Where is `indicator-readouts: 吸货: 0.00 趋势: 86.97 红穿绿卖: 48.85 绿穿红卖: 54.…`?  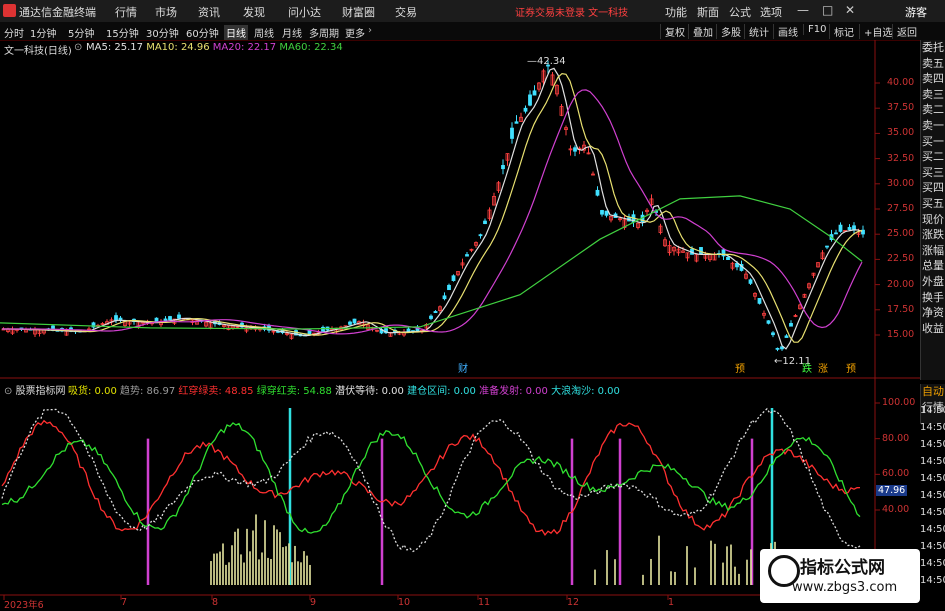 indicator-readouts: 吸货: 0.00 趋势: 86.97 红穿绿卖: 48.85 绿穿红卖: 54.… is located at coordinates (344, 389).